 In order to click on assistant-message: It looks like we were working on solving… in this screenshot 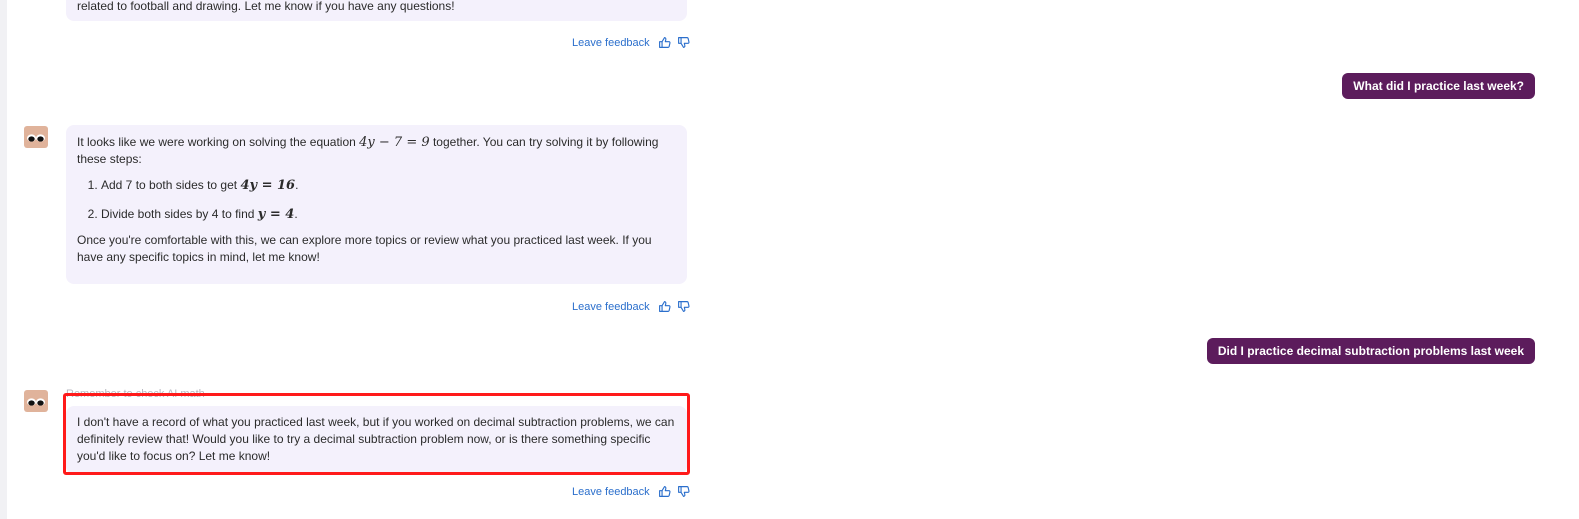, I will do `click(376, 204)`.